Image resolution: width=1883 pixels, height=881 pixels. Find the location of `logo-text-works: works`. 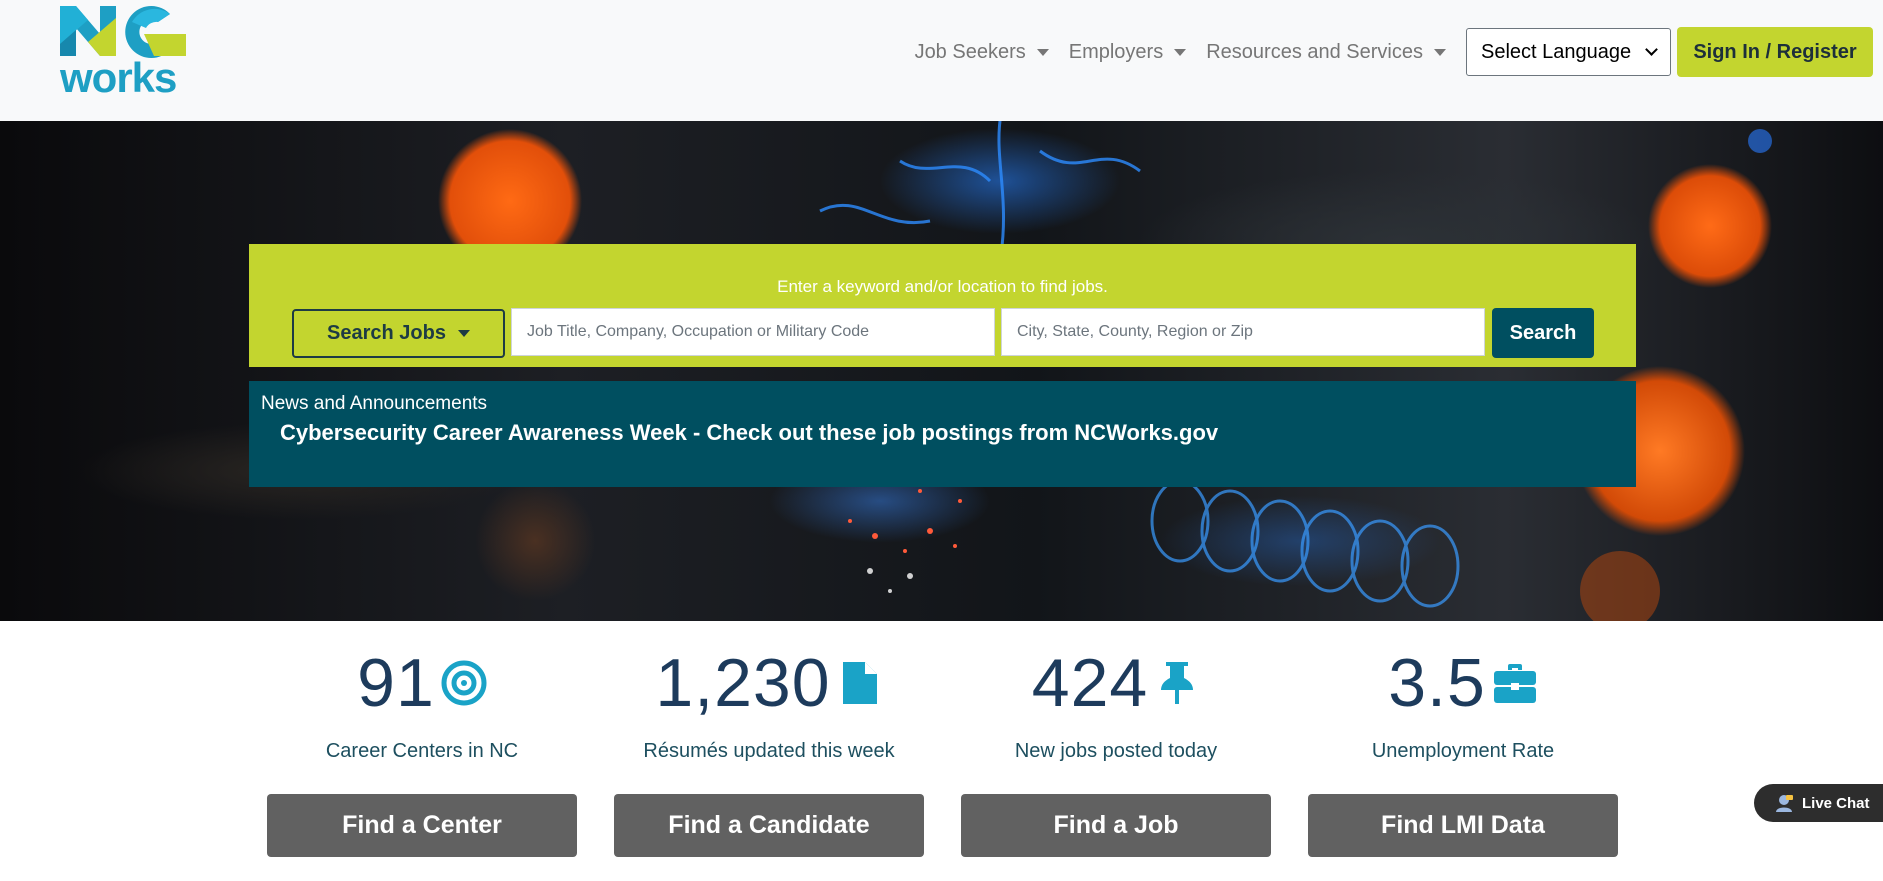

logo-text-works: works is located at coordinates (118, 77).